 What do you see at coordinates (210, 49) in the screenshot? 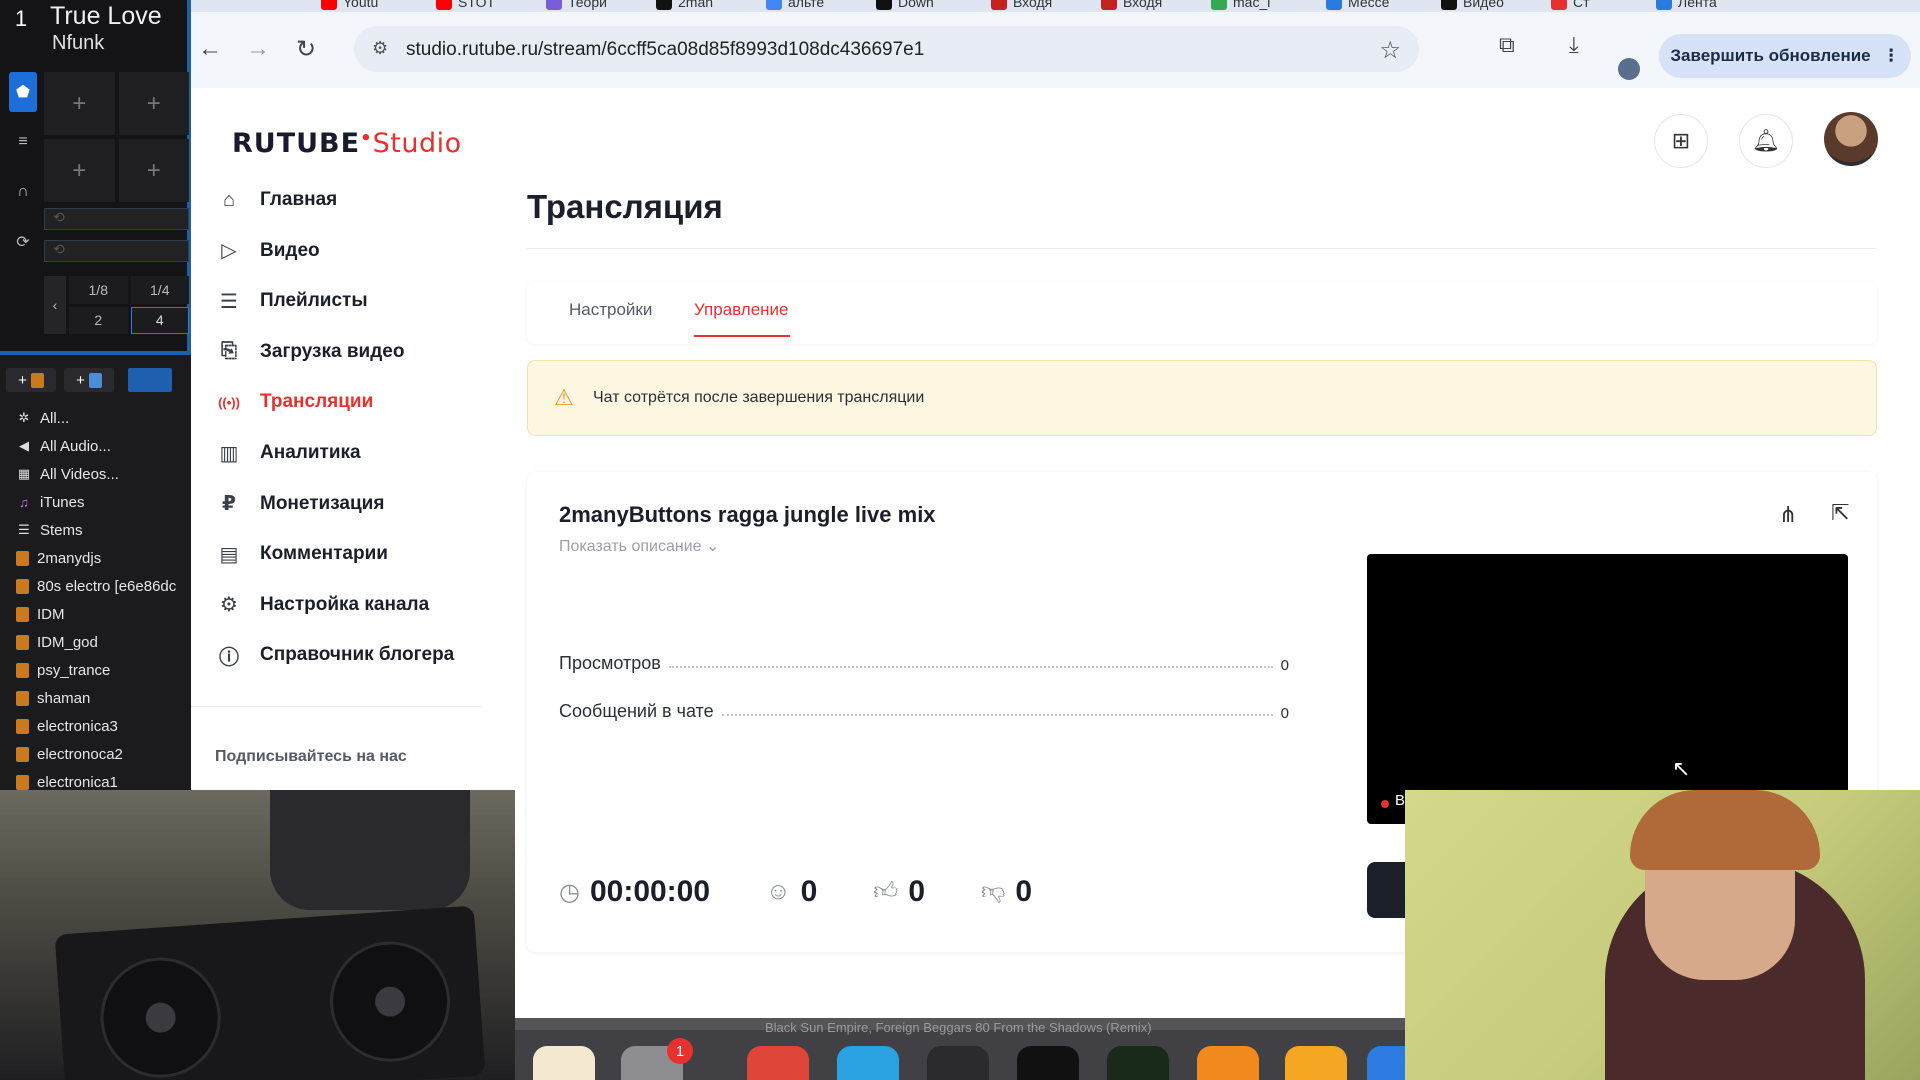
I see `back-button: ←` at bounding box center [210, 49].